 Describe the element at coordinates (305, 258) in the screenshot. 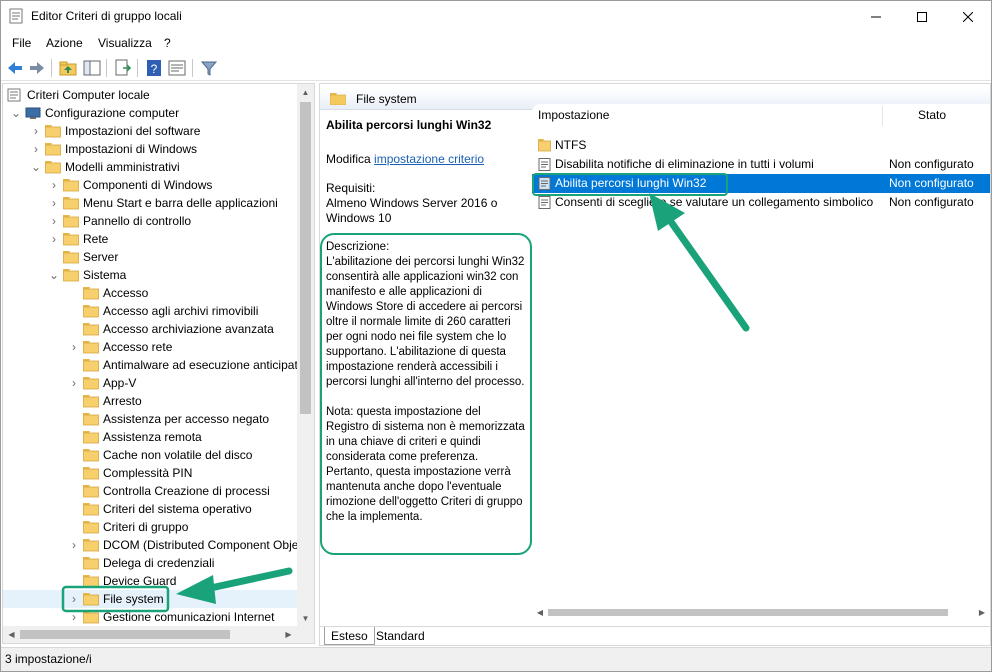

I see `tree-scroll-thumb` at that location.